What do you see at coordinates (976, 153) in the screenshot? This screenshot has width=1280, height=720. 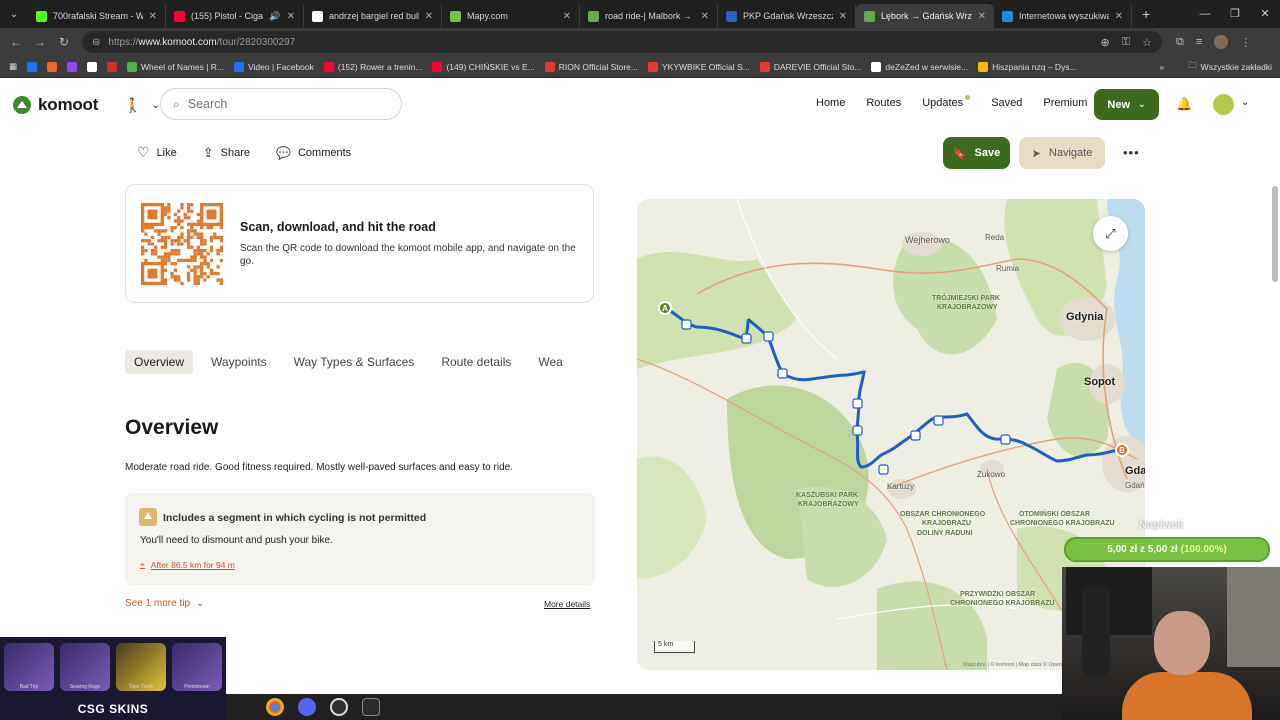 I see `save-button: 🔖 Save` at bounding box center [976, 153].